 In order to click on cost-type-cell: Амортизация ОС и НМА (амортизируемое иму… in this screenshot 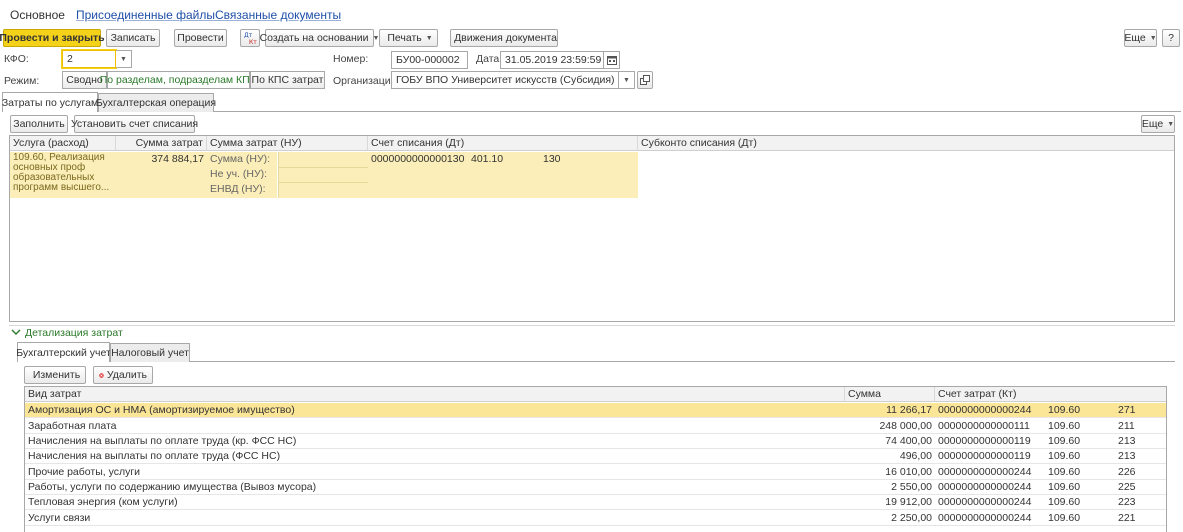, I will do `click(435, 410)`.